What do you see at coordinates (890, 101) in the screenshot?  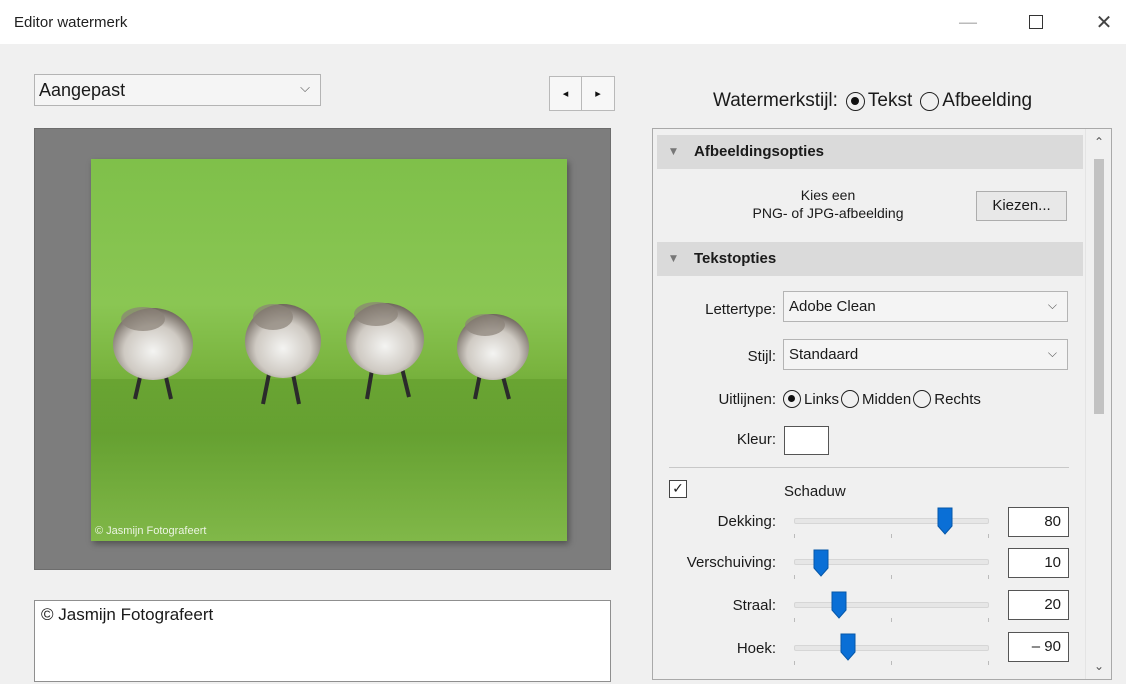 I see `style-text-label: Tekst` at bounding box center [890, 101].